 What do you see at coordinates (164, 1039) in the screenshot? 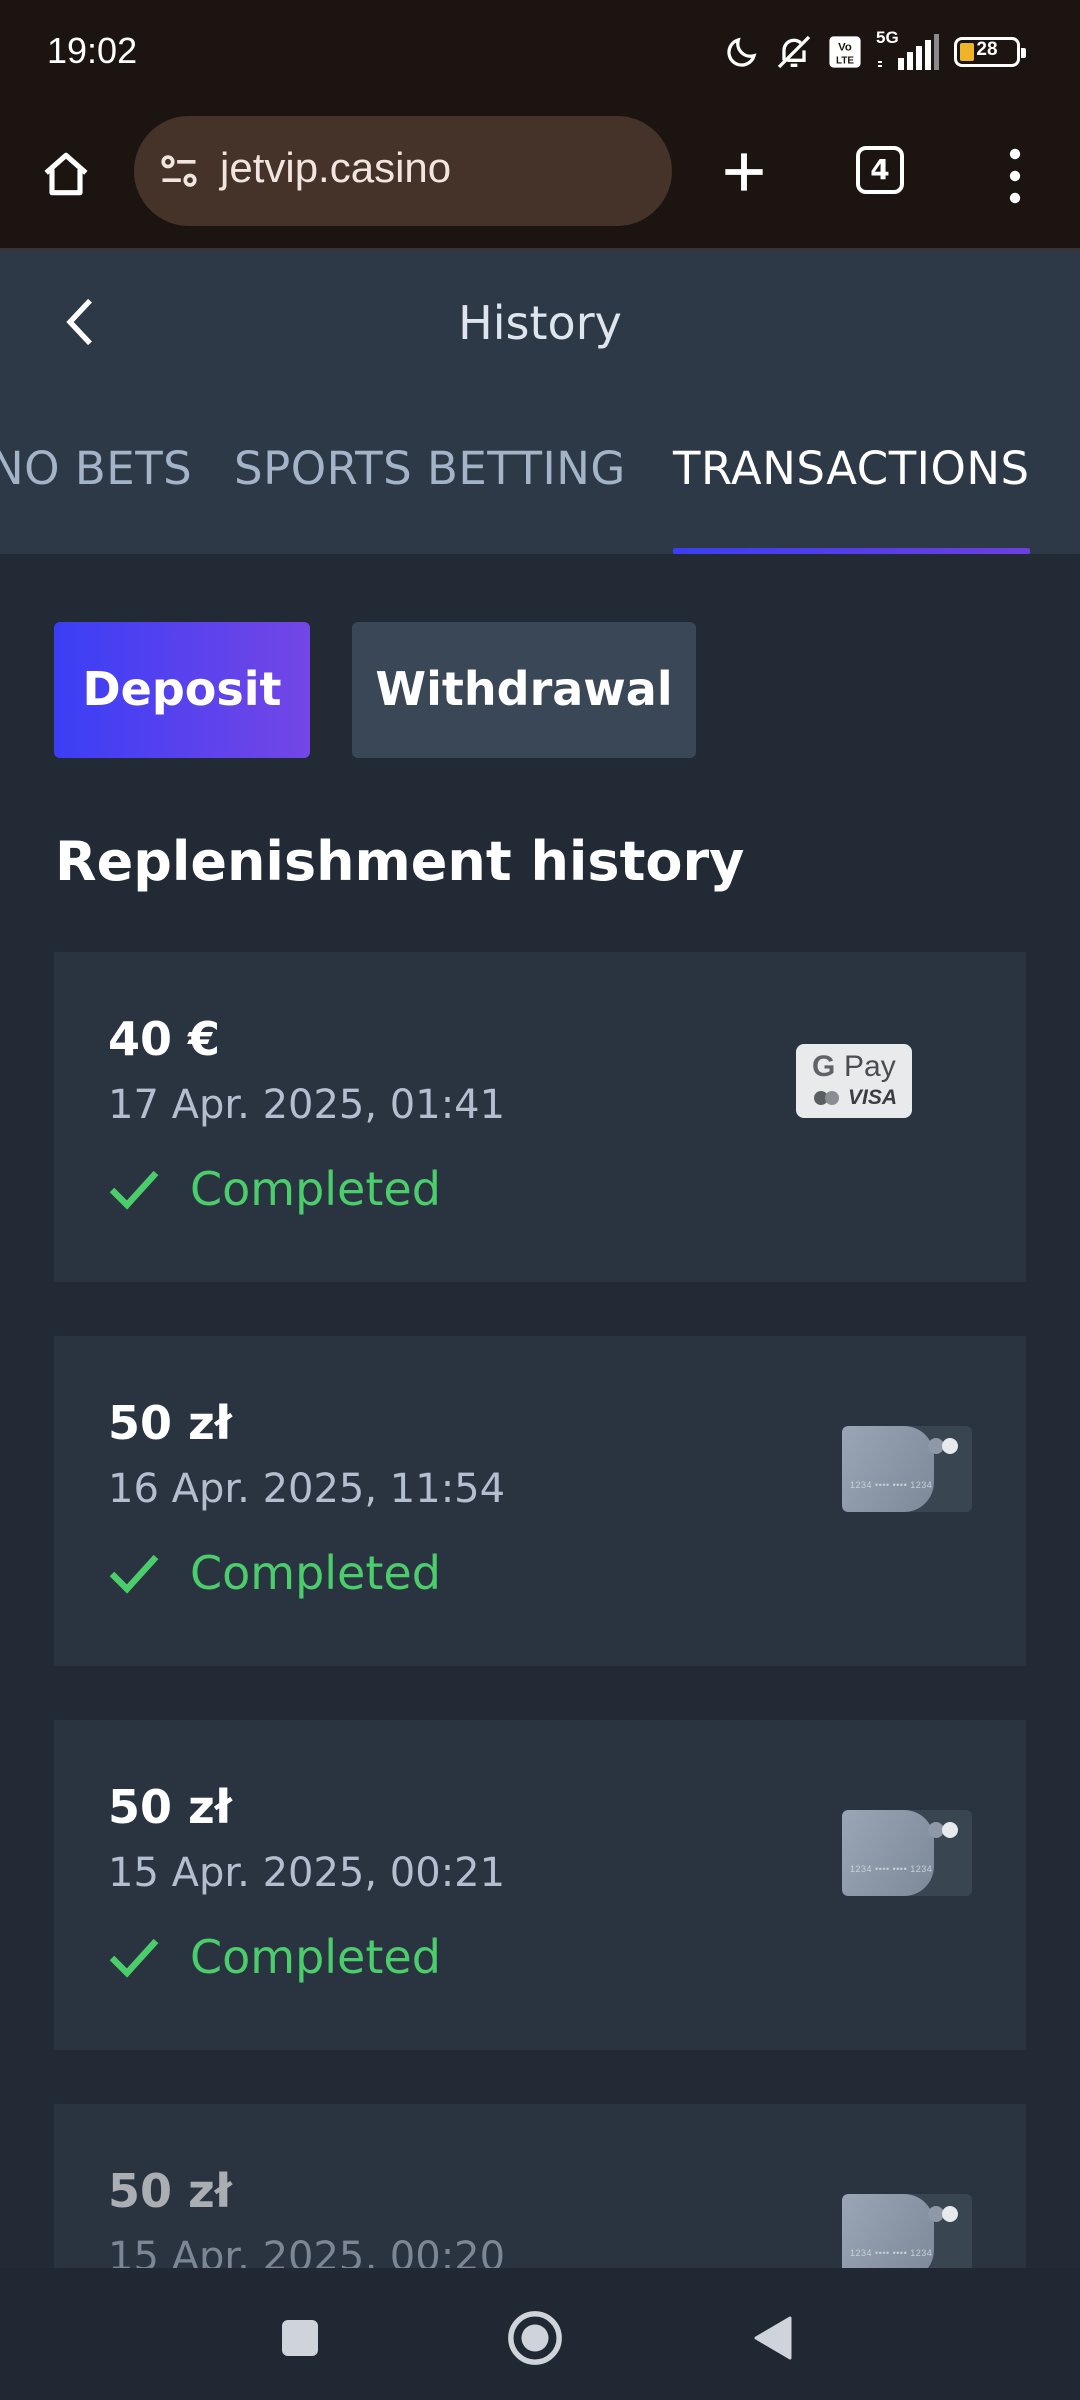
I see `transaction-amount: 40 €` at bounding box center [164, 1039].